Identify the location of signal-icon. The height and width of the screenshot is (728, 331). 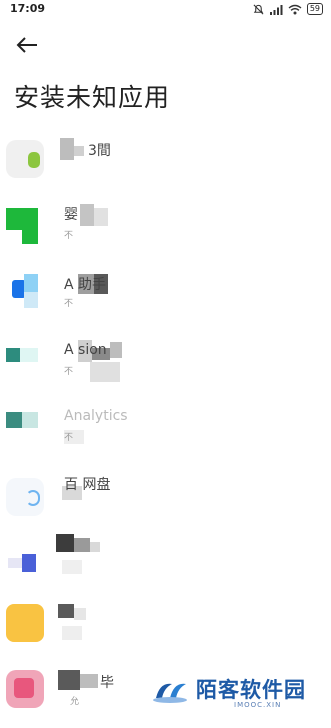
(276, 9).